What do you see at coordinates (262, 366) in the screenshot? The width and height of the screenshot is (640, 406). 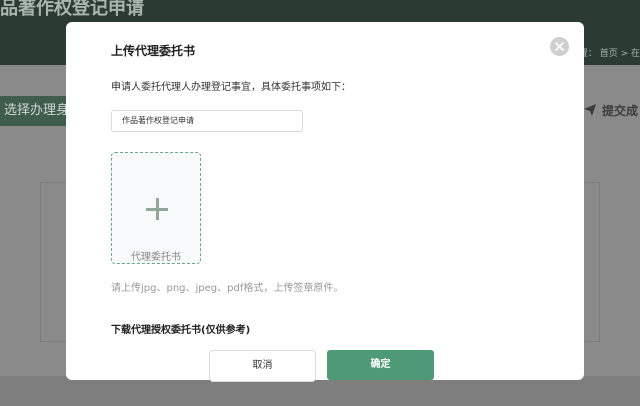 I see `cancel-button: 取消` at bounding box center [262, 366].